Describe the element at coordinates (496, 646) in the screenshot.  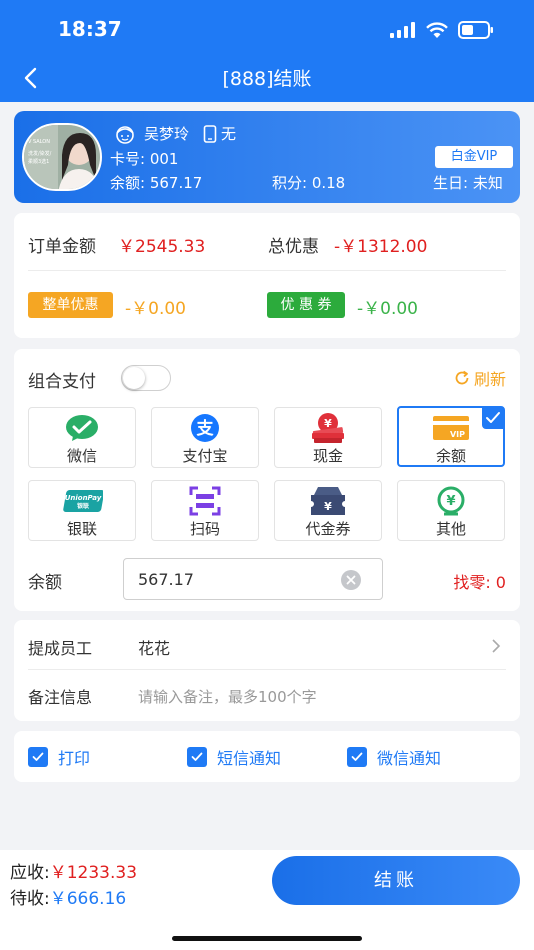
I see `chevron-right-icon` at that location.